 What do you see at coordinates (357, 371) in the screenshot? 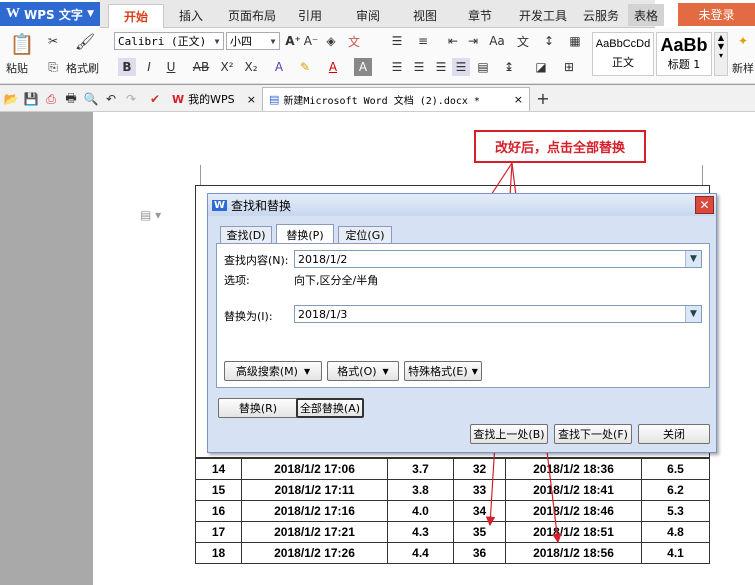
I see `button-label: 格式(O)` at bounding box center [357, 371].